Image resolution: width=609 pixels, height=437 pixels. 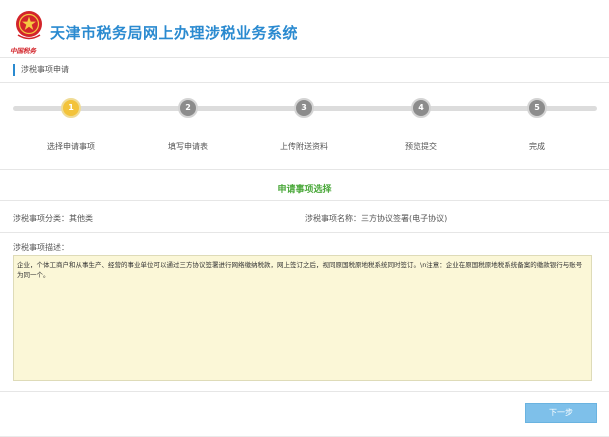 I want to click on step-4-circle: 4, so click(x=421, y=108).